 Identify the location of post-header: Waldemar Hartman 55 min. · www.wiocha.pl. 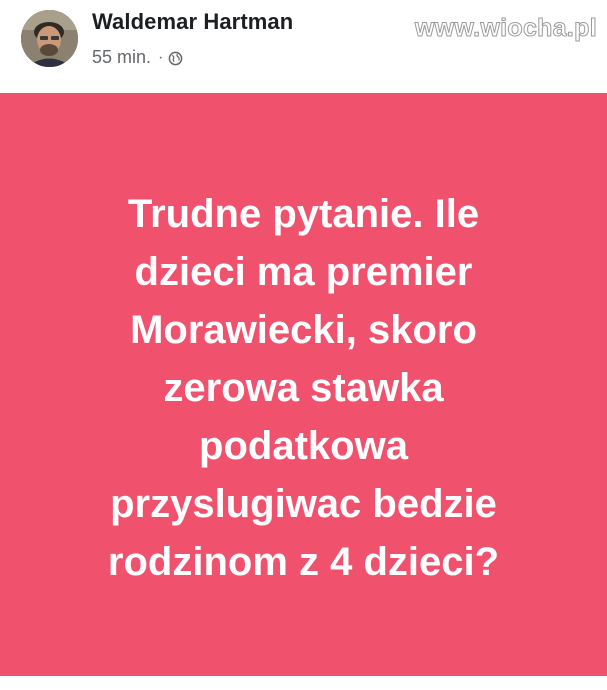
(303, 44).